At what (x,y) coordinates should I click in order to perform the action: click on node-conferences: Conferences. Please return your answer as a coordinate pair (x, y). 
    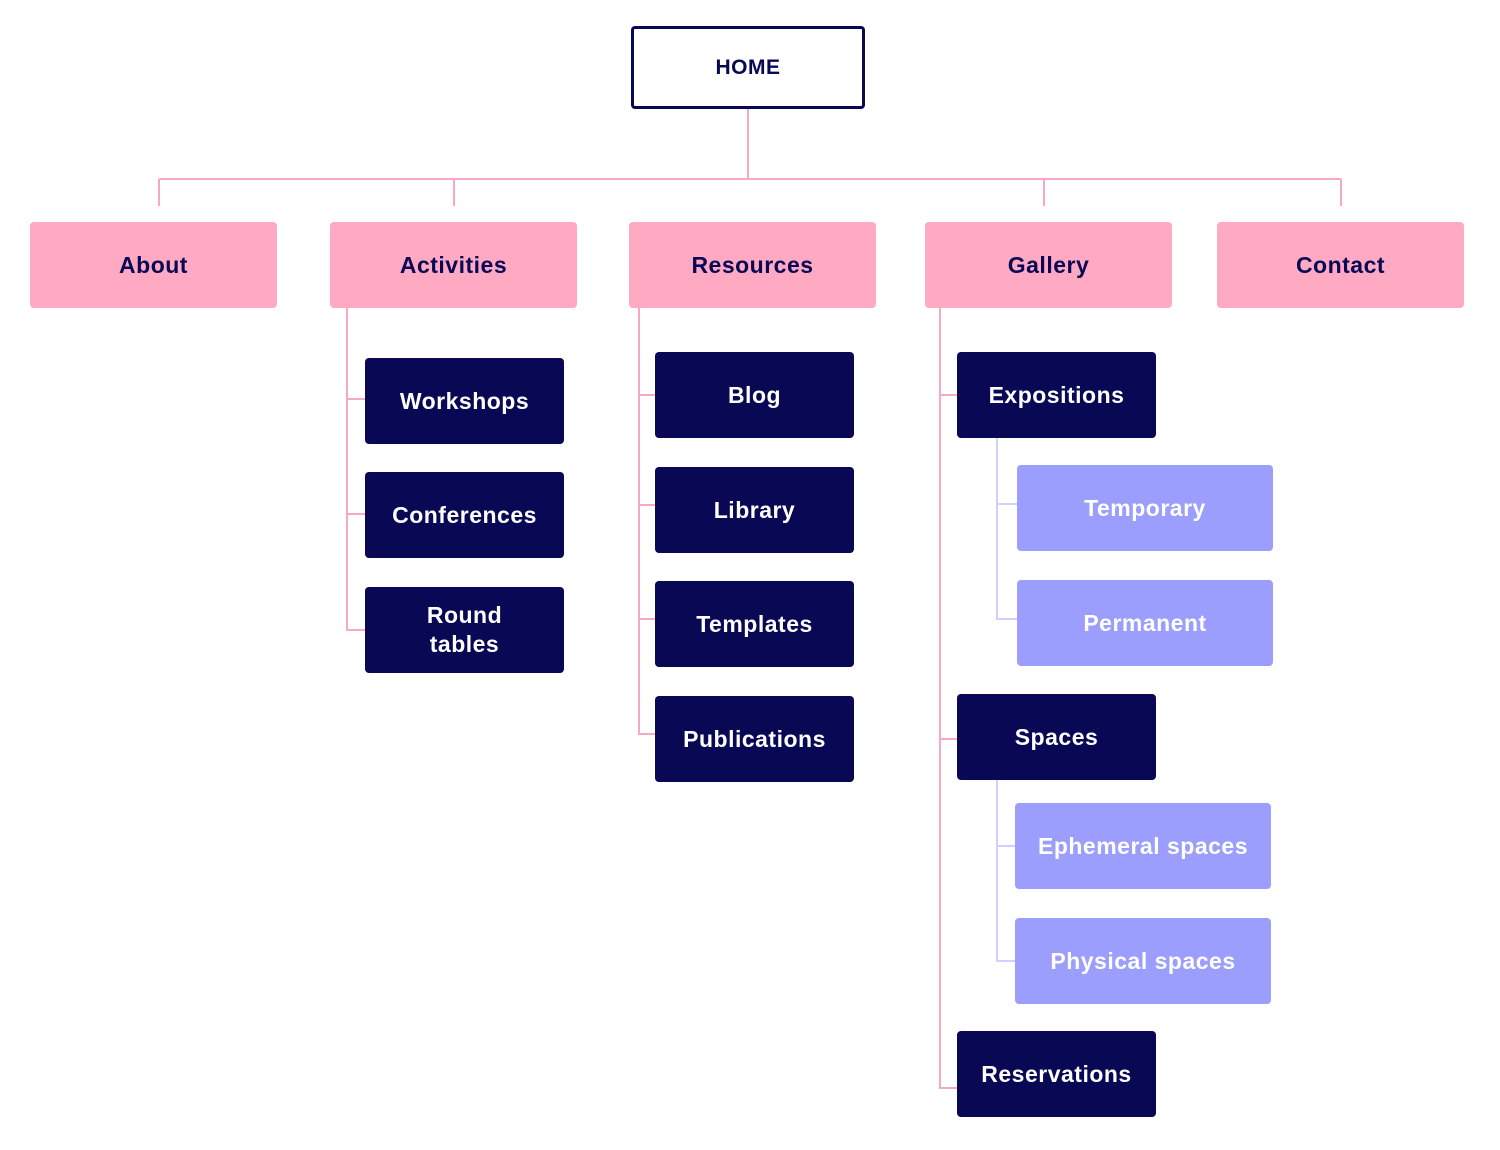
    Looking at the image, I should click on (464, 515).